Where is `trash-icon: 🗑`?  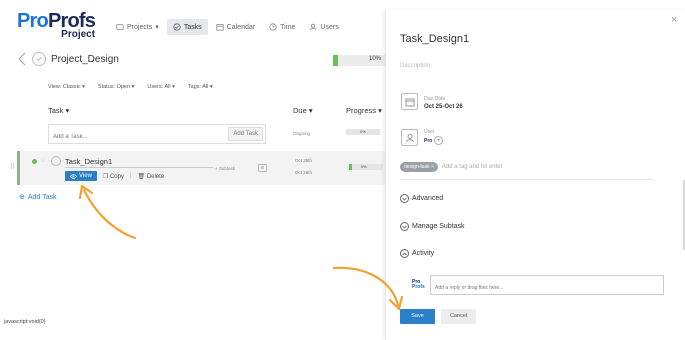 trash-icon: 🗑 is located at coordinates (141, 176).